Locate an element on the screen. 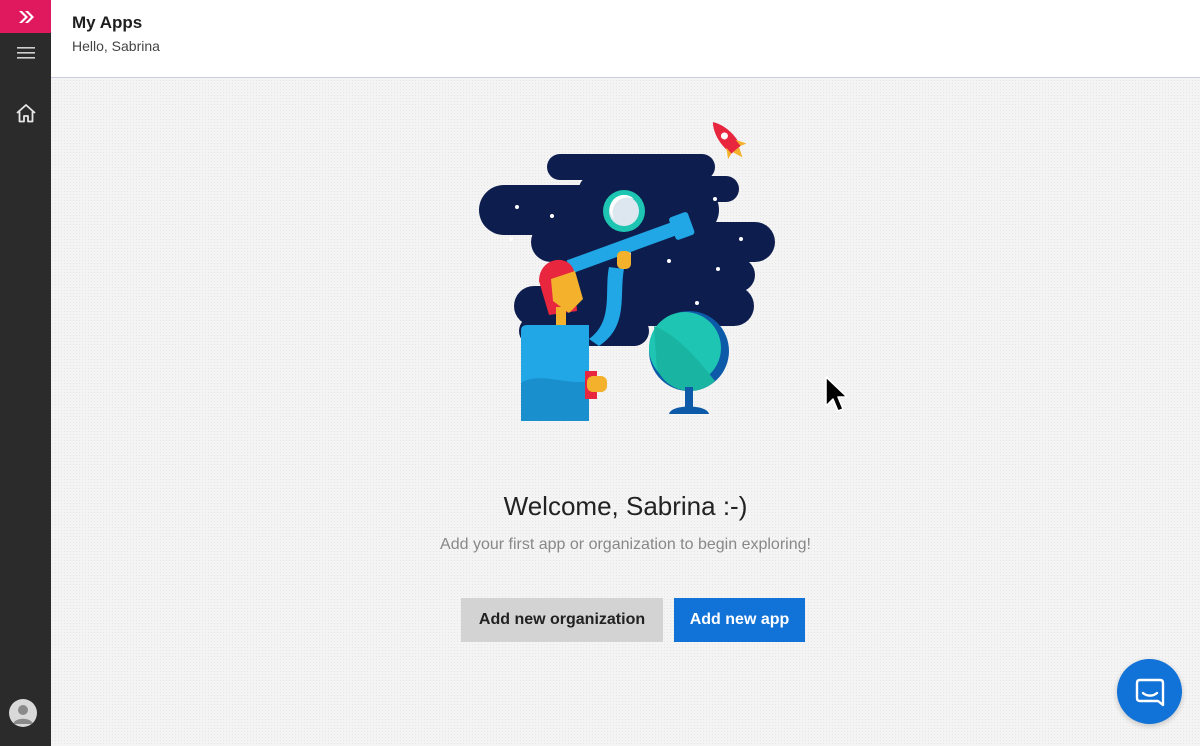 Image resolution: width=1200 pixels, height=746 pixels. sidebar is located at coordinates (25, 373).